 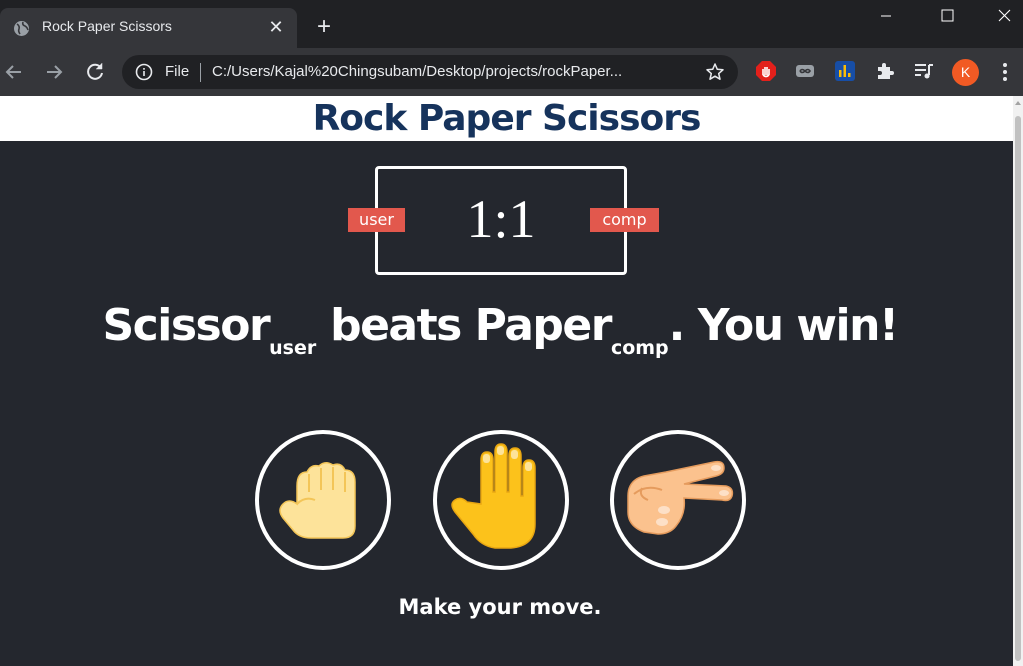 I want to click on browser-tab: Rock Paper Scissors ✕, so click(x=148, y=28).